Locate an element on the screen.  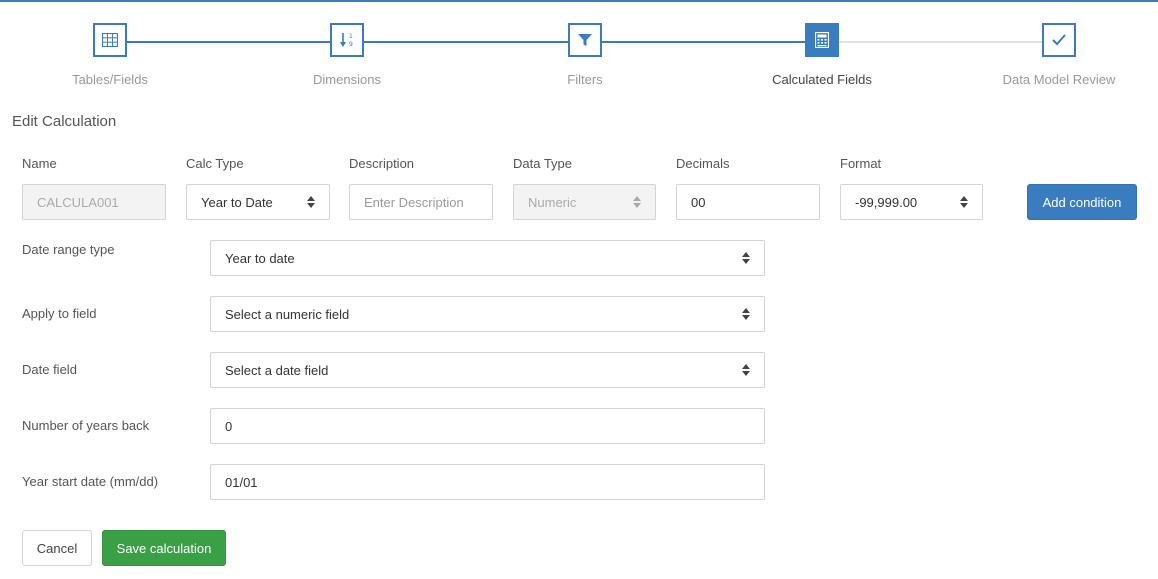
save-calculation-button: Save calculation is located at coordinates (164, 548).